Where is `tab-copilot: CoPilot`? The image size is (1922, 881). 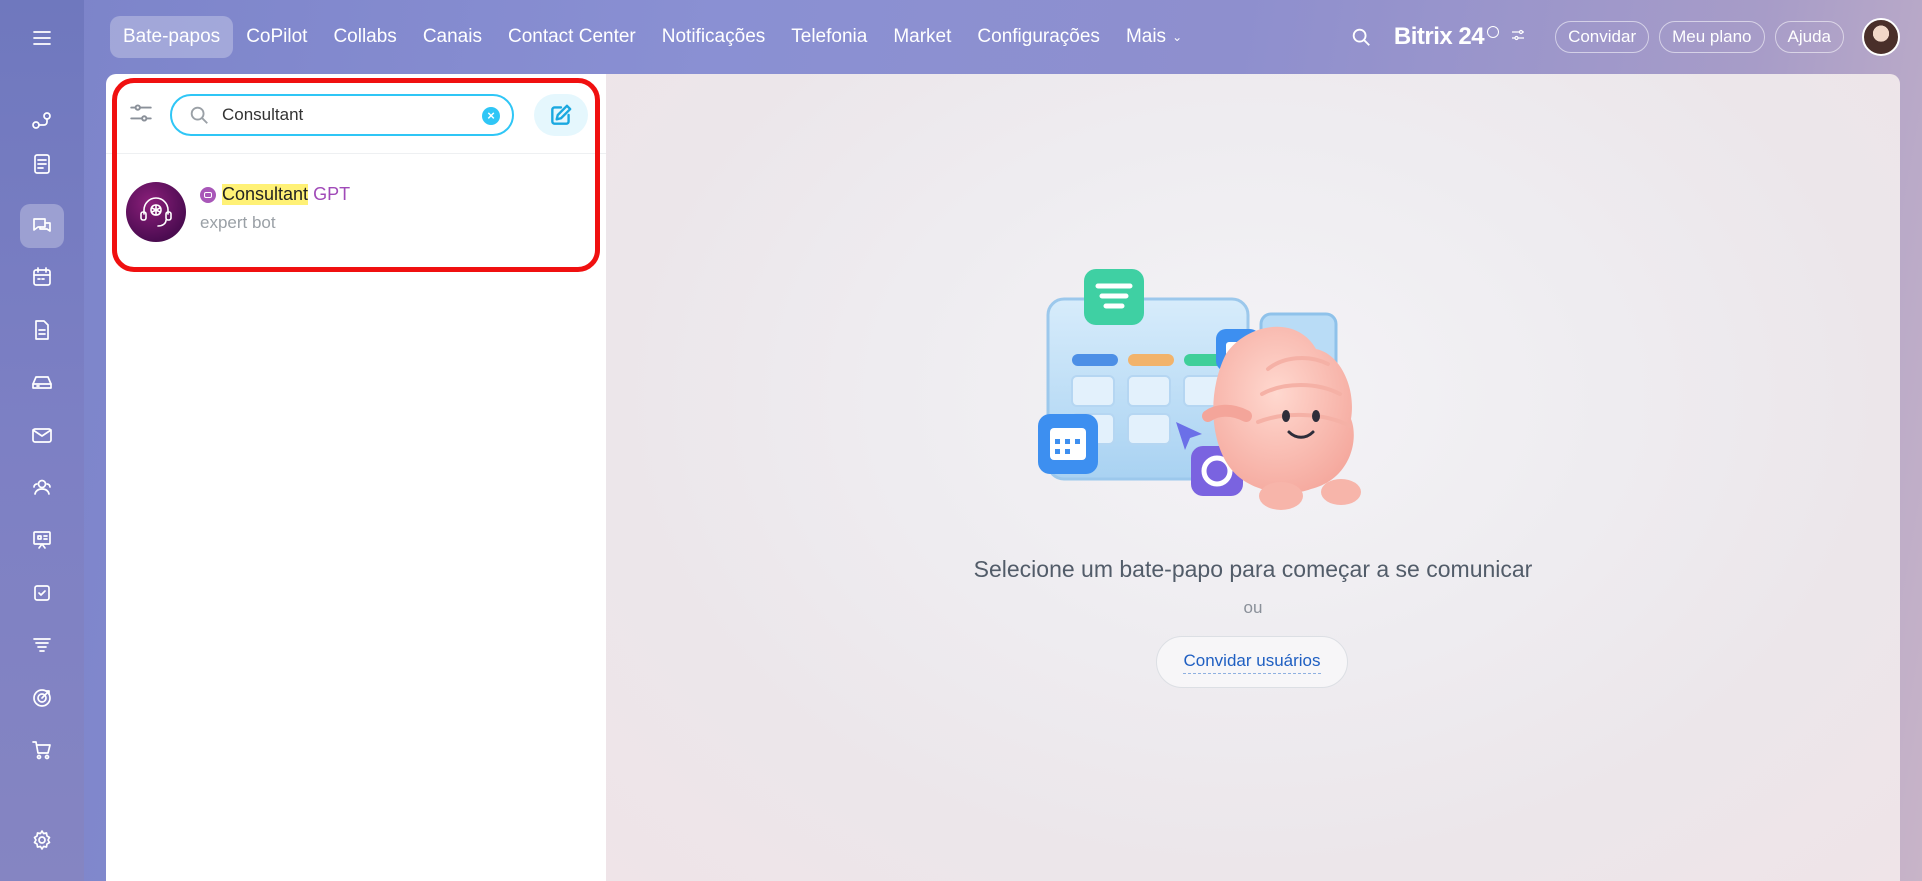 tab-copilot: CoPilot is located at coordinates (276, 37).